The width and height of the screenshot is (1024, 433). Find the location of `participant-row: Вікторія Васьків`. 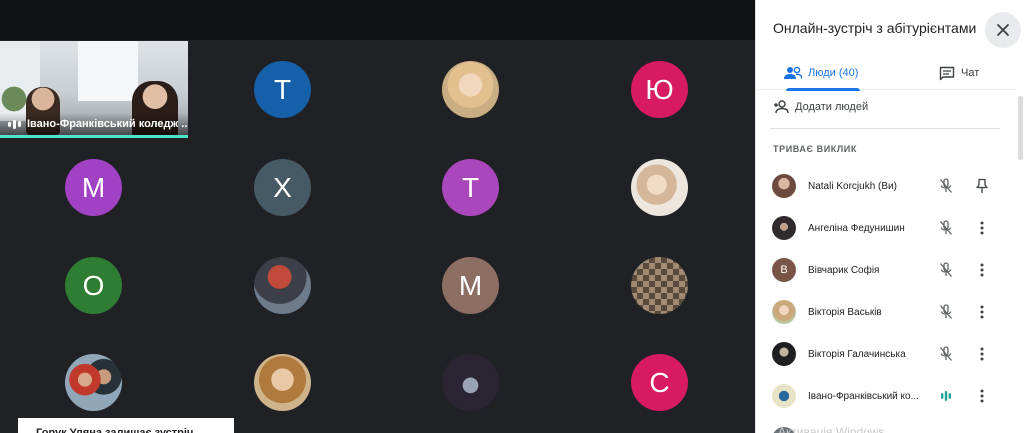

participant-row: Вікторія Васьків is located at coordinates (886, 312).